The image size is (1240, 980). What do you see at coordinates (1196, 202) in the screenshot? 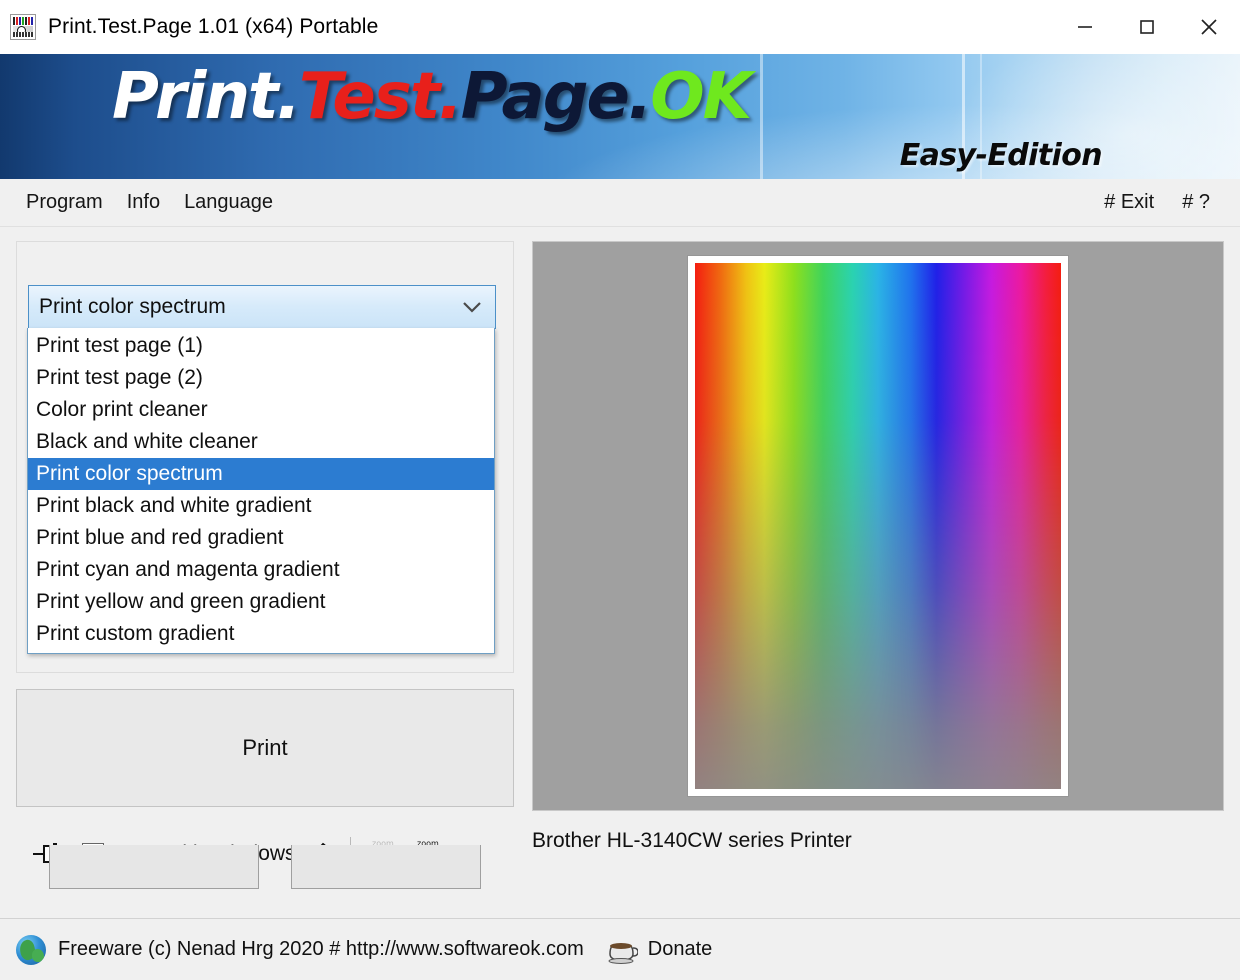
I see `menu-item-help: # ?` at bounding box center [1196, 202].